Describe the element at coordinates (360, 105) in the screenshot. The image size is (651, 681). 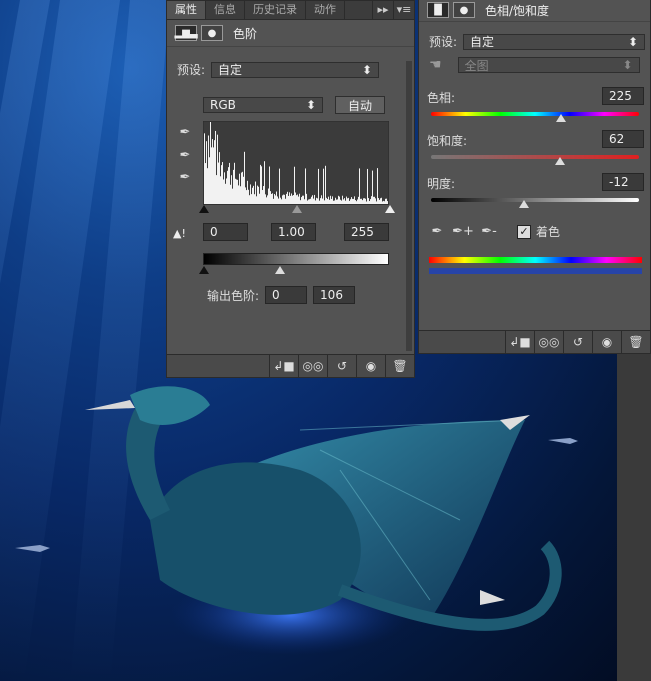
I see `auto-button: 自动` at that location.